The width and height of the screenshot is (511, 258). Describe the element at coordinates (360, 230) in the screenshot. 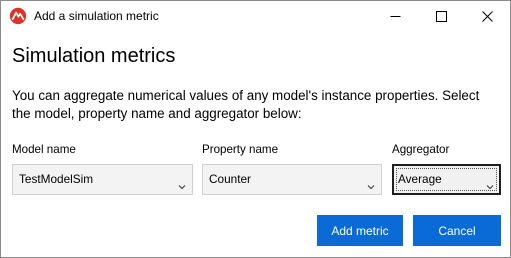

I see `add-metric-button: Add metric` at that location.